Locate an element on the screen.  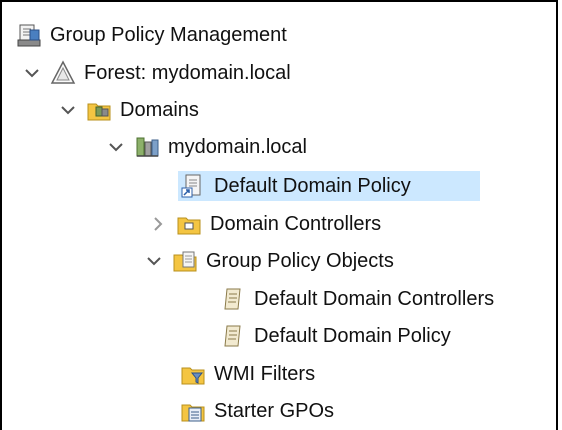
tree-item-domains: Domains is located at coordinates (128, 110).